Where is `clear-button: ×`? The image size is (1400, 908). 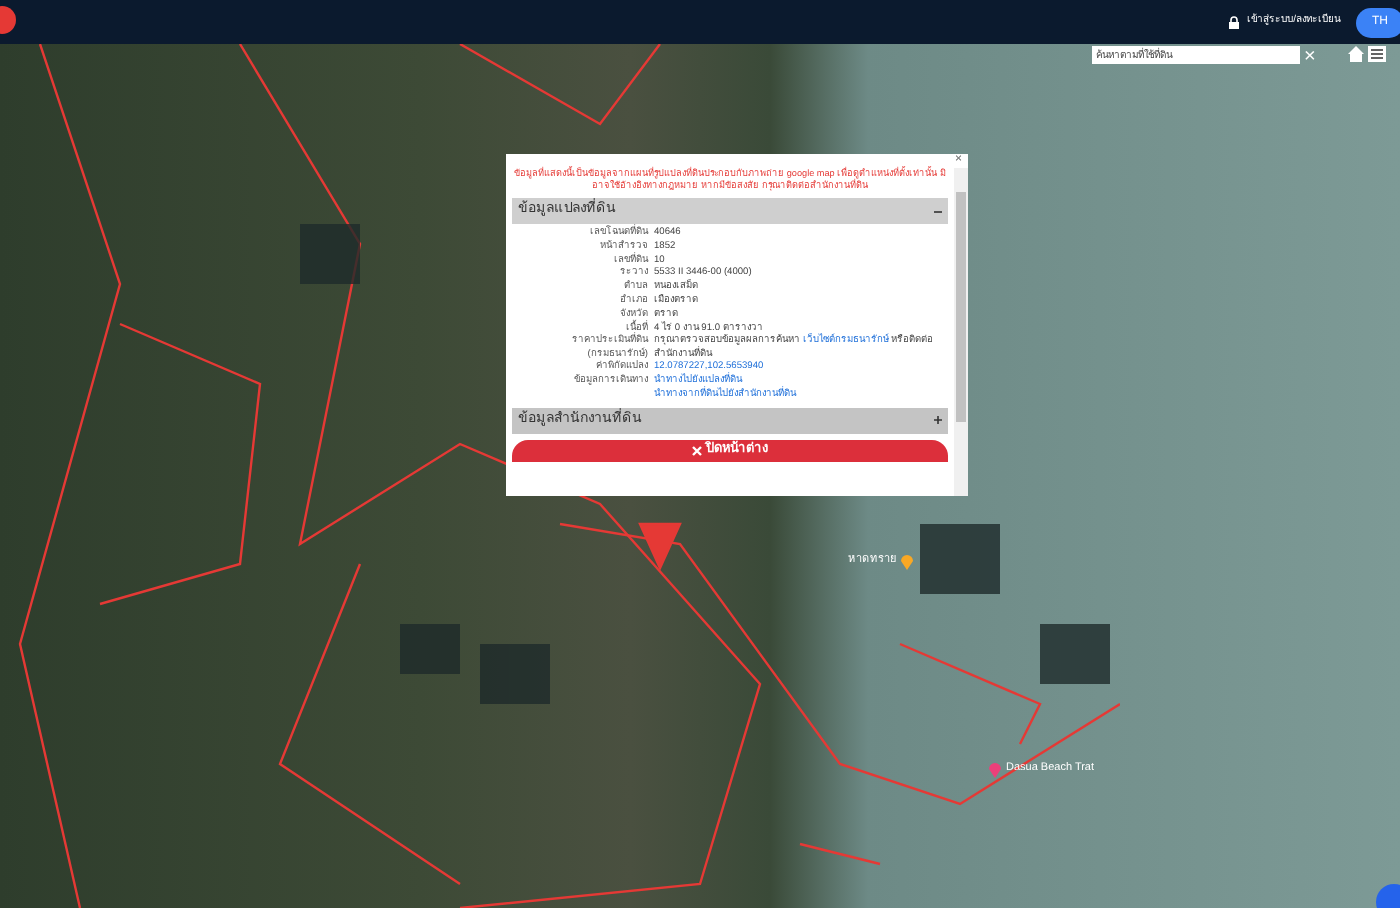 clear-button: × is located at coordinates (1310, 58).